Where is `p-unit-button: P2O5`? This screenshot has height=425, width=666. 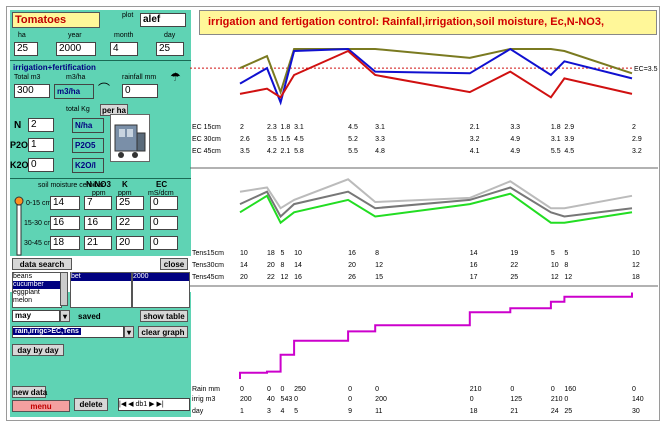 p-unit-button: P2O5 is located at coordinates (88, 145).